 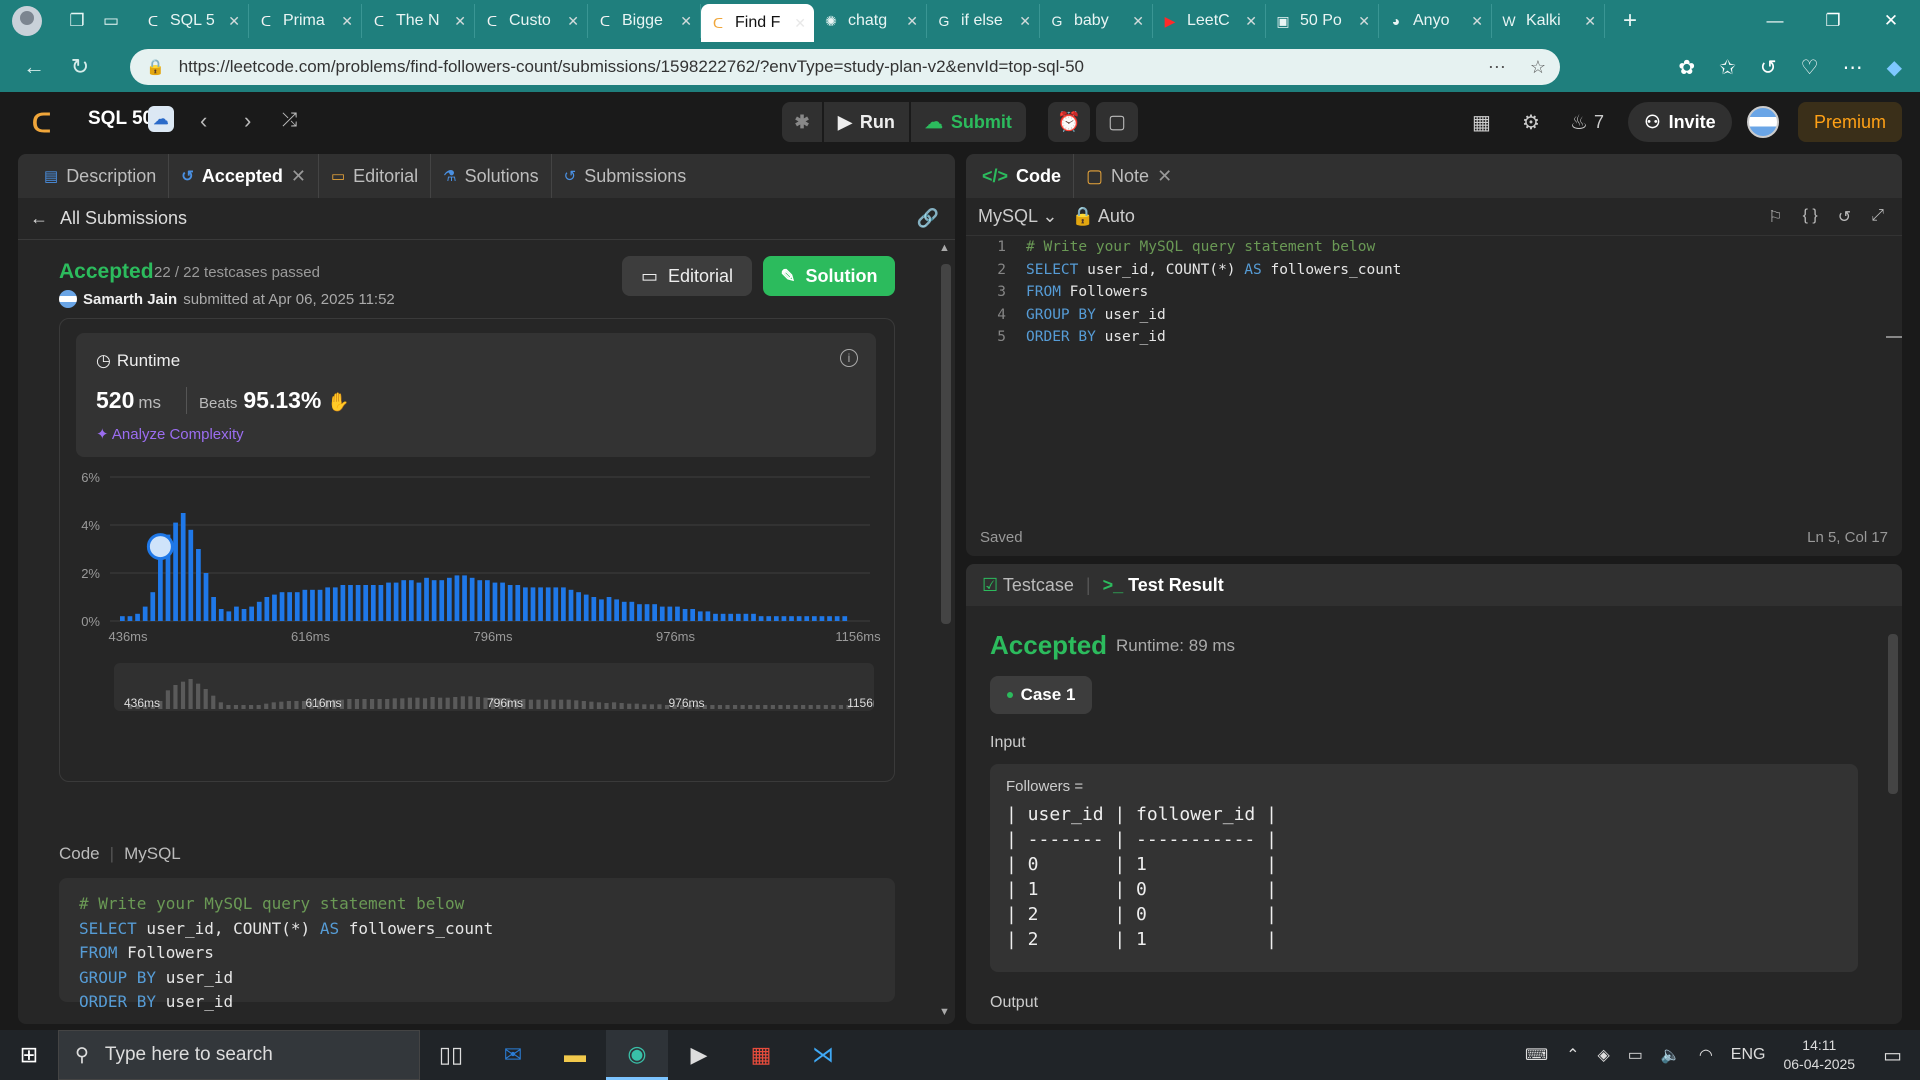 I want to click on case-1-tab: Case 1, so click(x=1041, y=695).